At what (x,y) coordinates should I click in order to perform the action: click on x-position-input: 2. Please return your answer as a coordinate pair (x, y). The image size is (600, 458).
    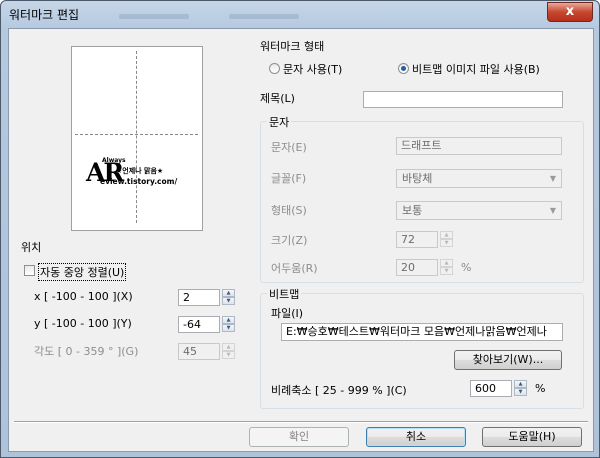
    Looking at the image, I should click on (199, 297).